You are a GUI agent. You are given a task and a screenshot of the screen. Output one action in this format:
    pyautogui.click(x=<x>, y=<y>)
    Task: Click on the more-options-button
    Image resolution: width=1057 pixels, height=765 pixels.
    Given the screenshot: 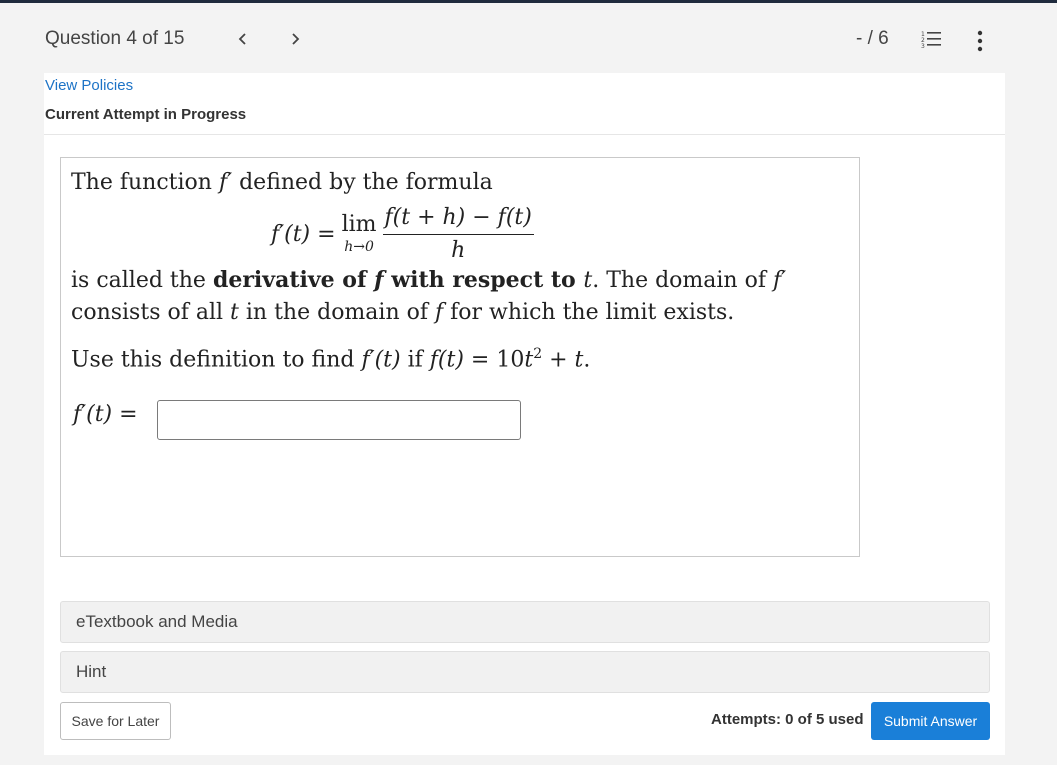 What is the action you would take?
    pyautogui.click(x=980, y=41)
    